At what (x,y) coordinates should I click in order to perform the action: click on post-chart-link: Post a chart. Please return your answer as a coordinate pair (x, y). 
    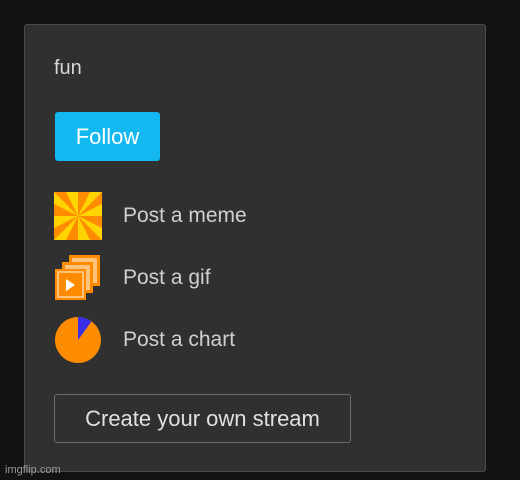
    Looking at the image, I should click on (204, 340).